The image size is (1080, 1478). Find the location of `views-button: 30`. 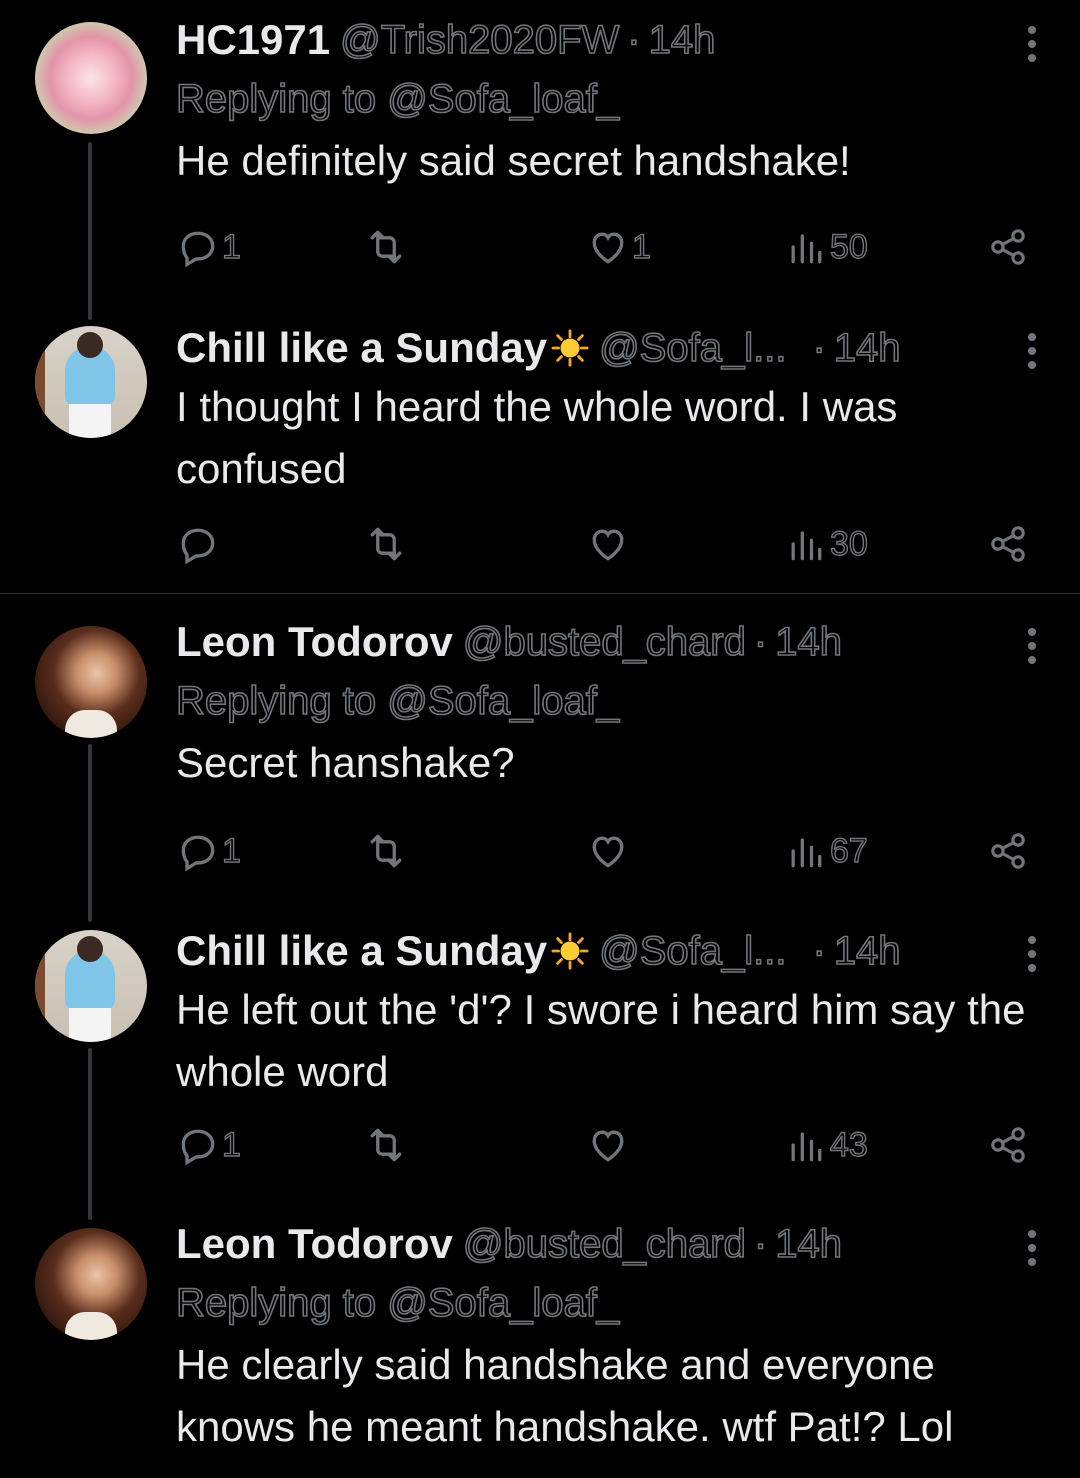

views-button: 30 is located at coordinates (826, 544).